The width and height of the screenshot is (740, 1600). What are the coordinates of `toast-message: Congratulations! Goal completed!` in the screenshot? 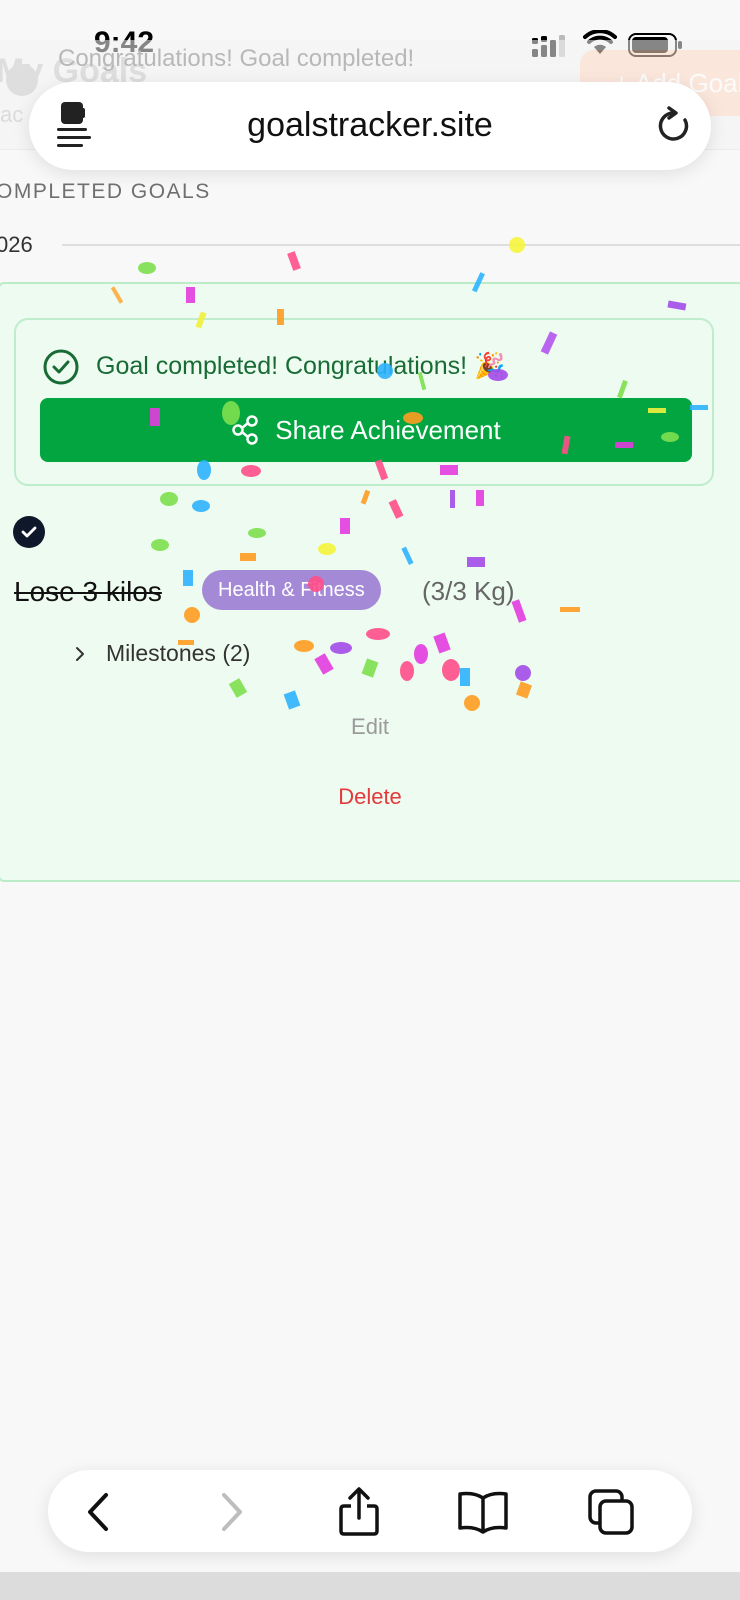 It's located at (236, 58).